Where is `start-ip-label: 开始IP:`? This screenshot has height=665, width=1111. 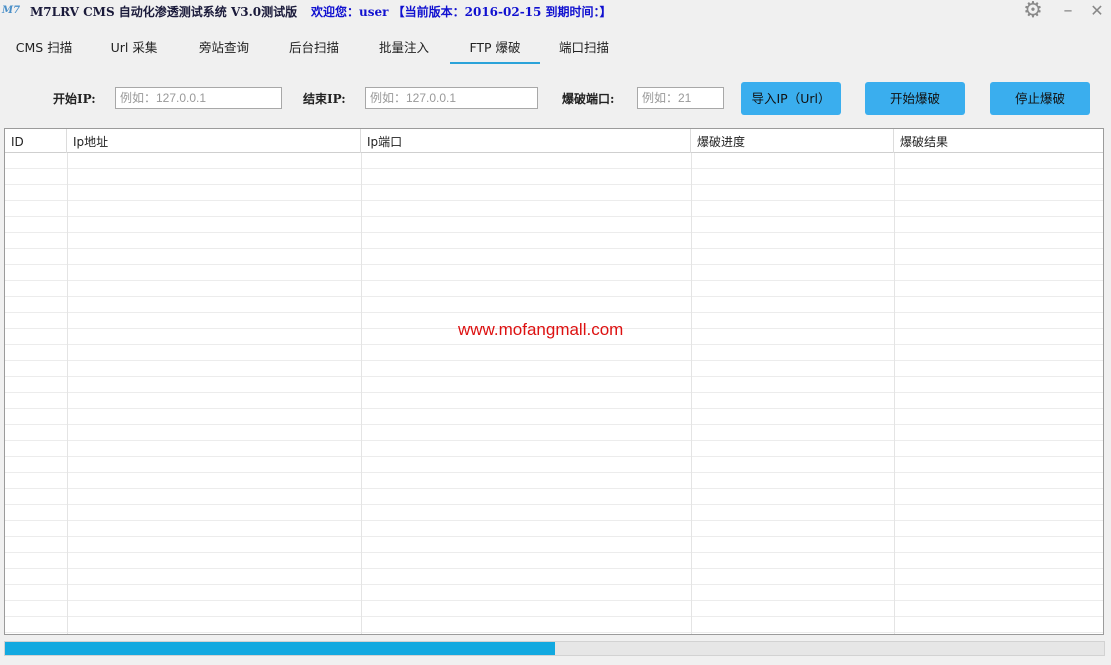
start-ip-label: 开始IP: is located at coordinates (74, 99).